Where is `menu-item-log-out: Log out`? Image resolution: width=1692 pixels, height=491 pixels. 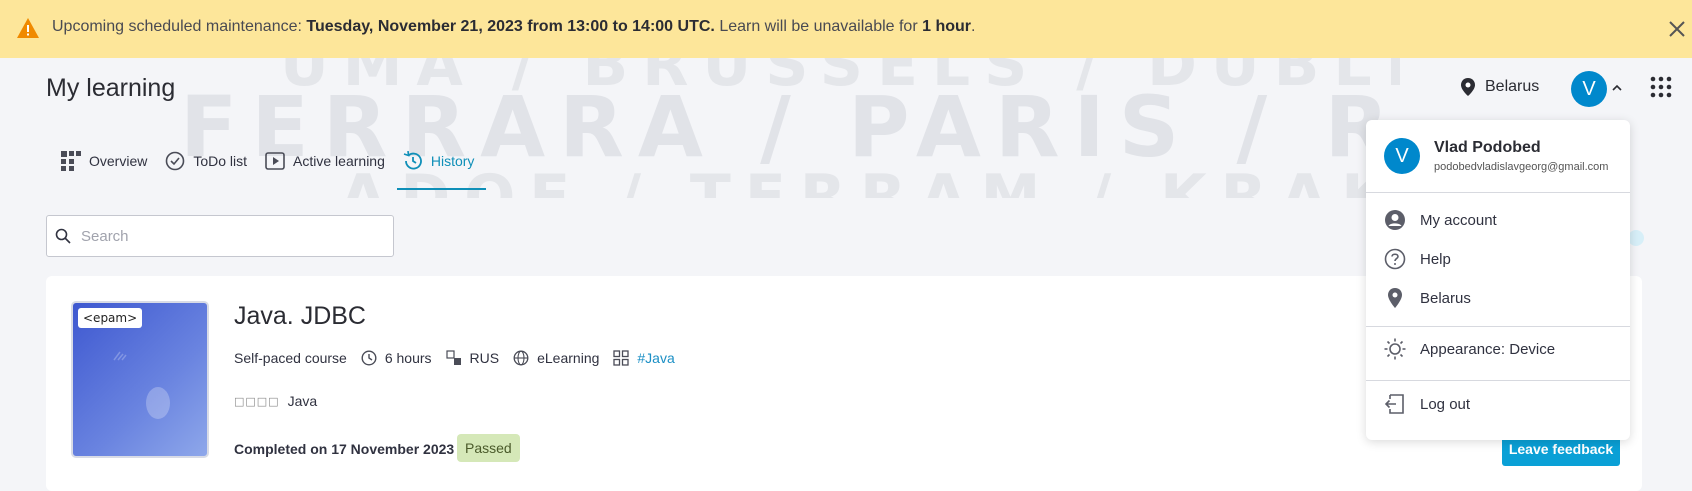 menu-item-log-out: Log out is located at coordinates (1499, 404).